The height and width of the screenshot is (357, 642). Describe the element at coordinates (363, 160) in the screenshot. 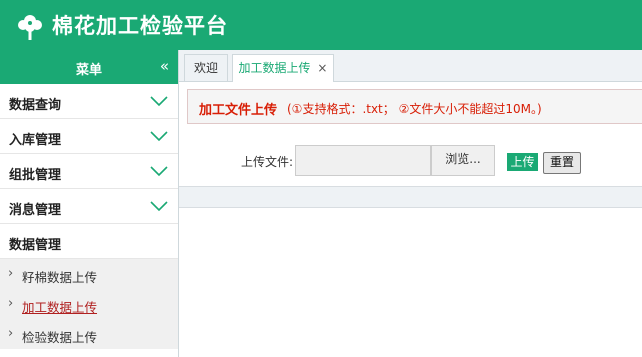

I see `file-path-input` at that location.